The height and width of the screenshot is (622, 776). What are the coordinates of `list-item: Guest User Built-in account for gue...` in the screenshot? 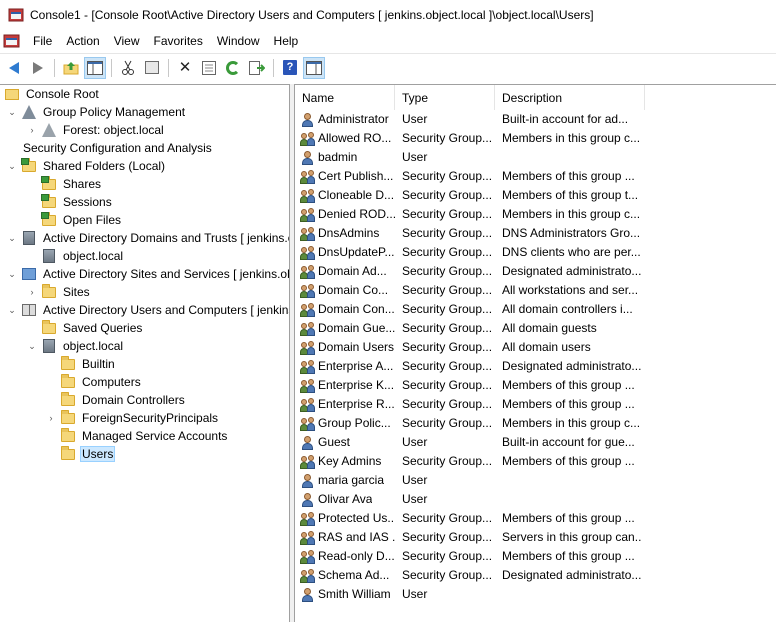 It's located at (535, 442).